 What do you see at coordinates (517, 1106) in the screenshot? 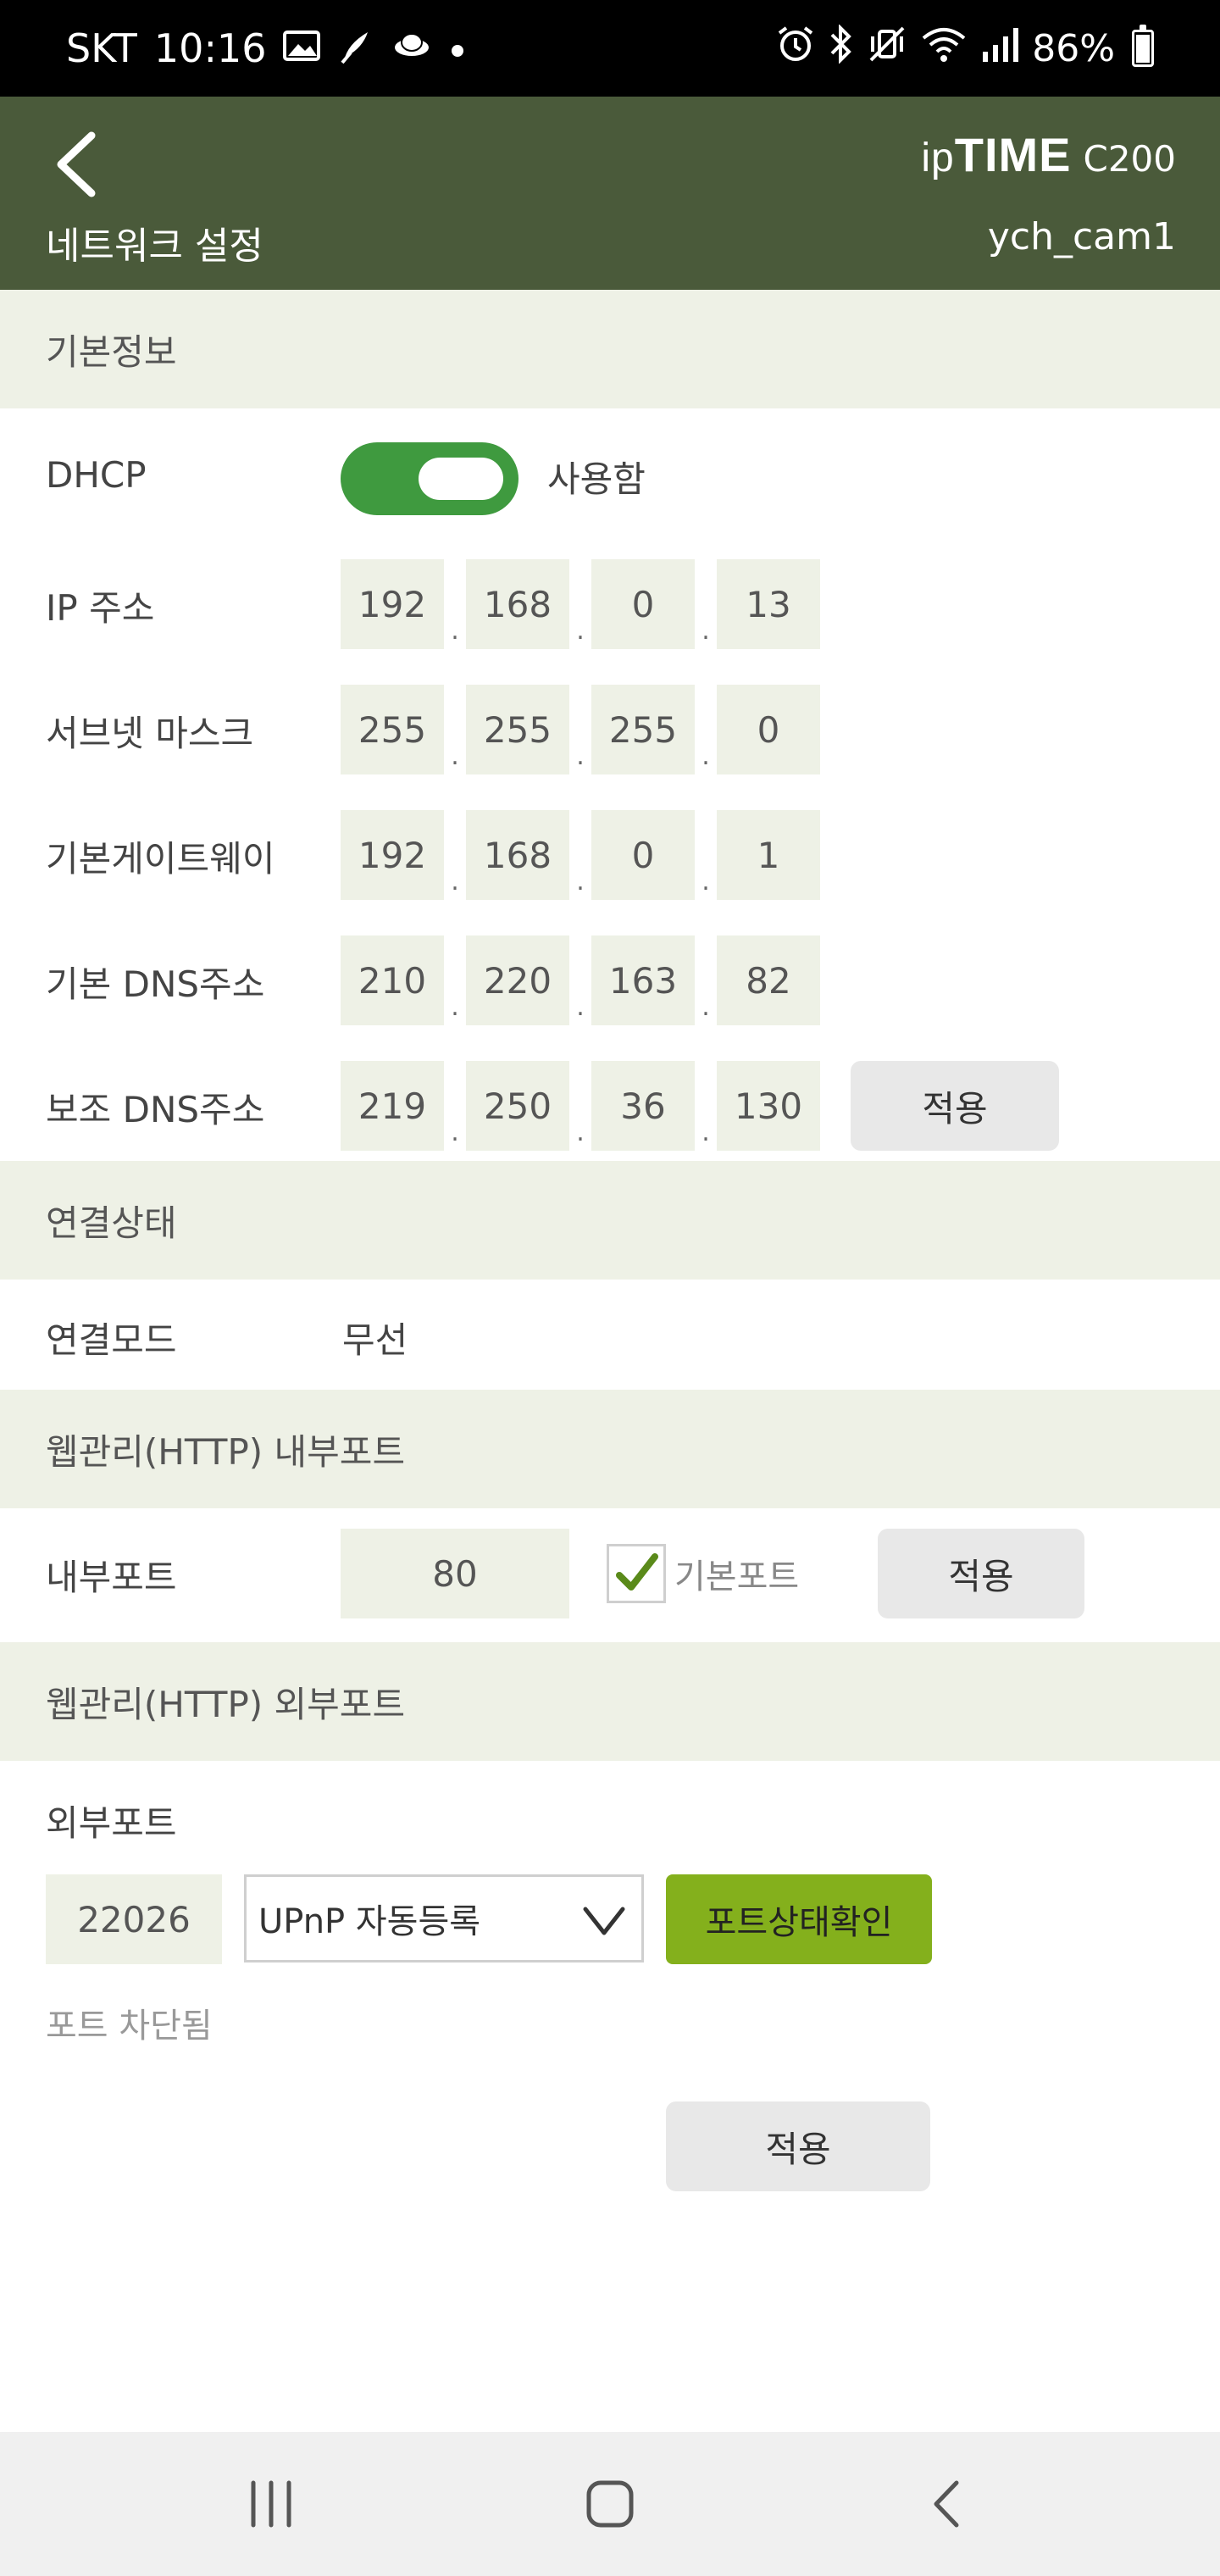
I see `secondary-dns-octet-2: 250` at bounding box center [517, 1106].